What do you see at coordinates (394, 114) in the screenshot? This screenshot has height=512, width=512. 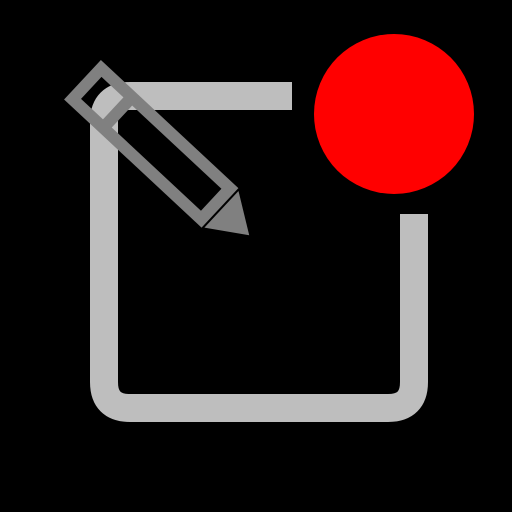 I see `notification-badge-icon` at bounding box center [394, 114].